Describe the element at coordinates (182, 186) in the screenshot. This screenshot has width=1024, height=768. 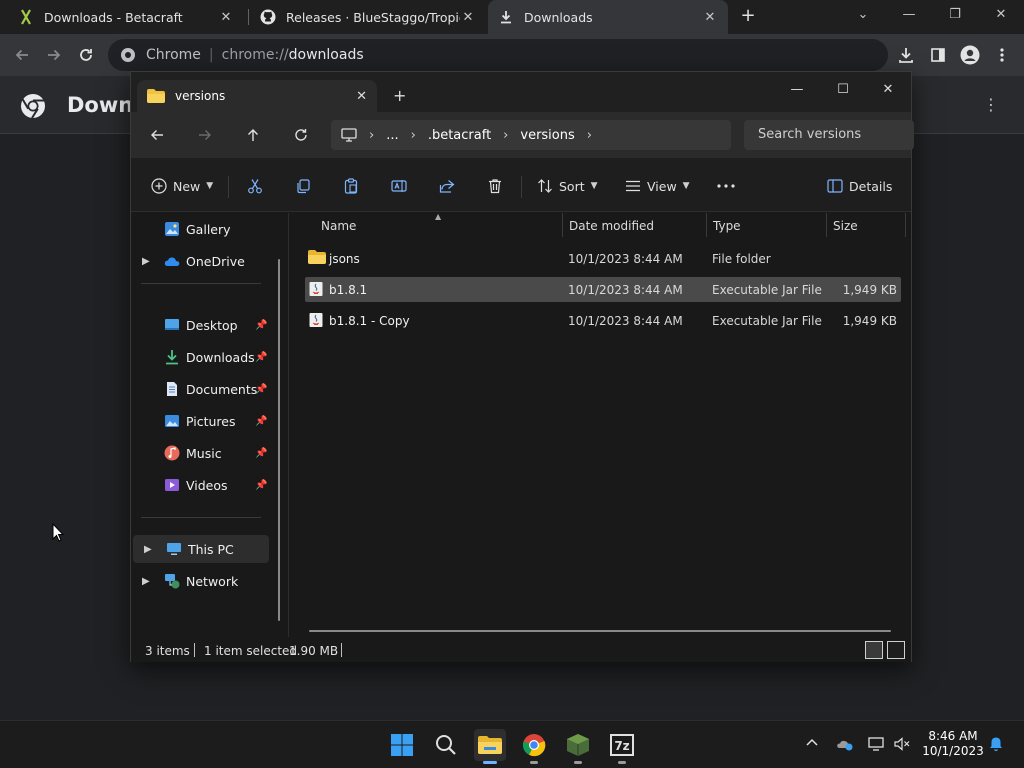
I see `new-button: New ▼` at that location.